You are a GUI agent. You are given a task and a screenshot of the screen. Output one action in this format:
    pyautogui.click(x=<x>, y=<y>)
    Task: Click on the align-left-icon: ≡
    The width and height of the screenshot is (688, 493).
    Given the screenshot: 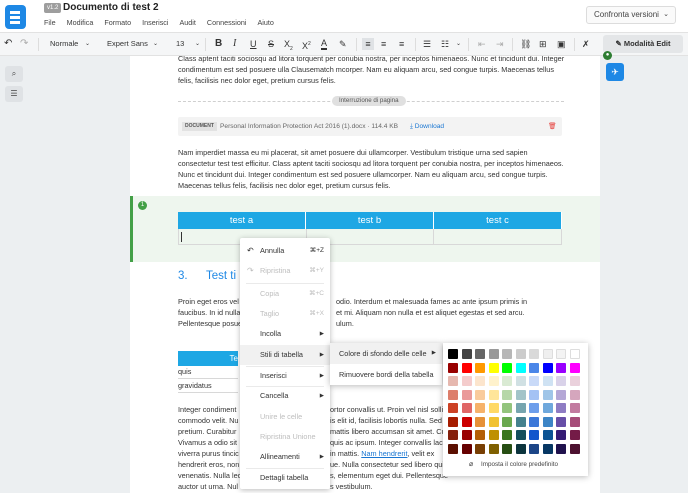 What is the action you would take?
    pyautogui.click(x=368, y=44)
    